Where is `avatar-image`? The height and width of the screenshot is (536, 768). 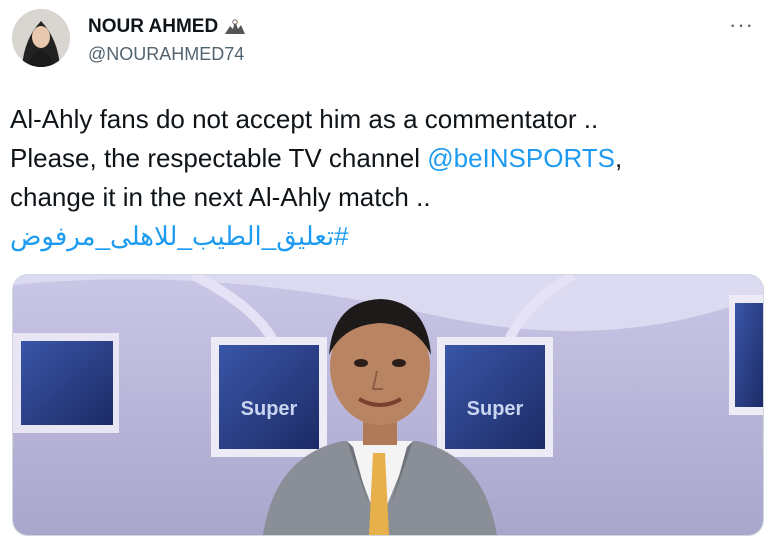 avatar-image is located at coordinates (41, 38).